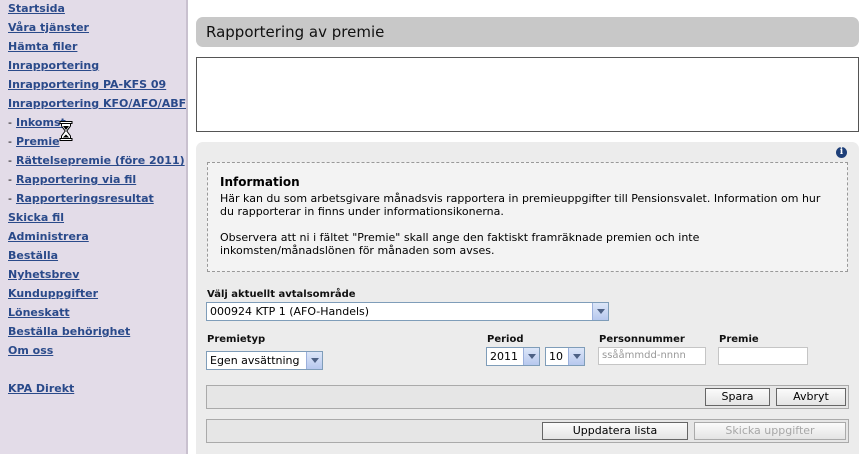 The width and height of the screenshot is (866, 454). What do you see at coordinates (290, 311) in the screenshot?
I see `agreement-value: 000924 KTP 1 (AFO-Handels)` at bounding box center [290, 311].